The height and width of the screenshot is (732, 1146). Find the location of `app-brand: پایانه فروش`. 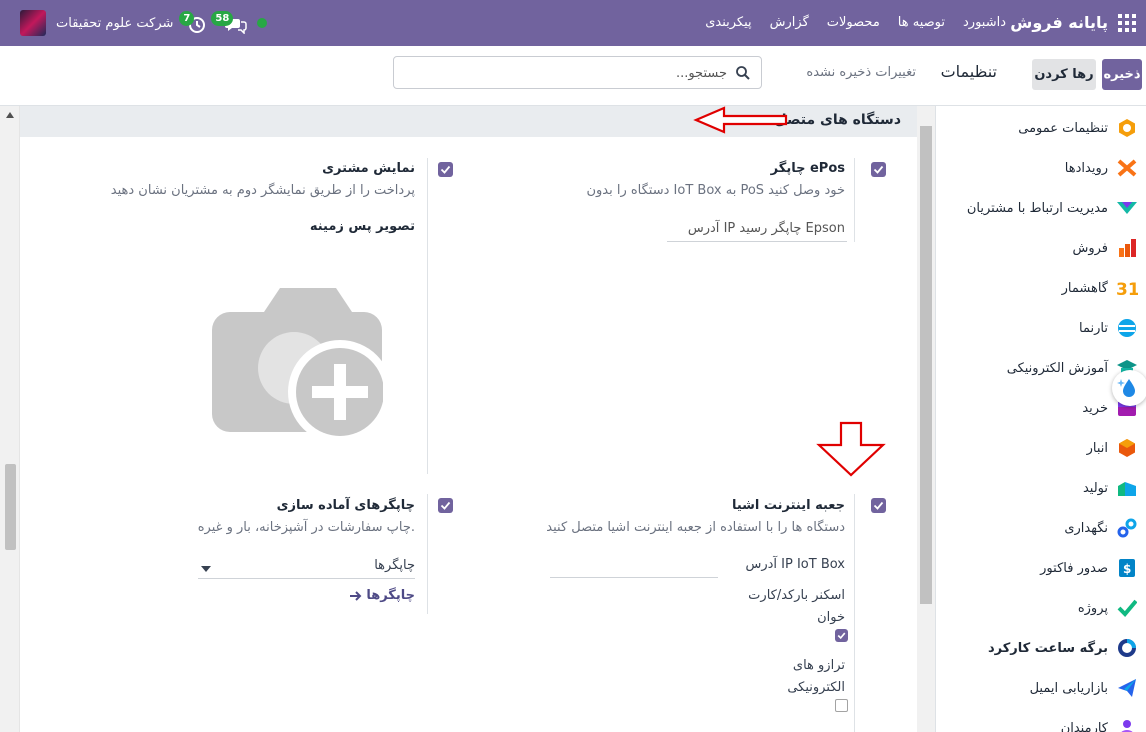

app-brand: پایانه فروش is located at coordinates (1059, 22).